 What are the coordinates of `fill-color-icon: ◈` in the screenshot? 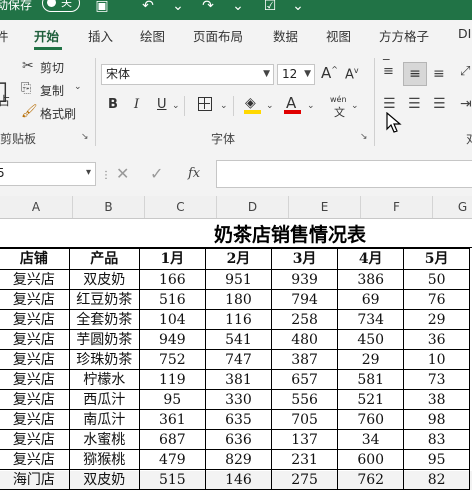 It's located at (250, 103).